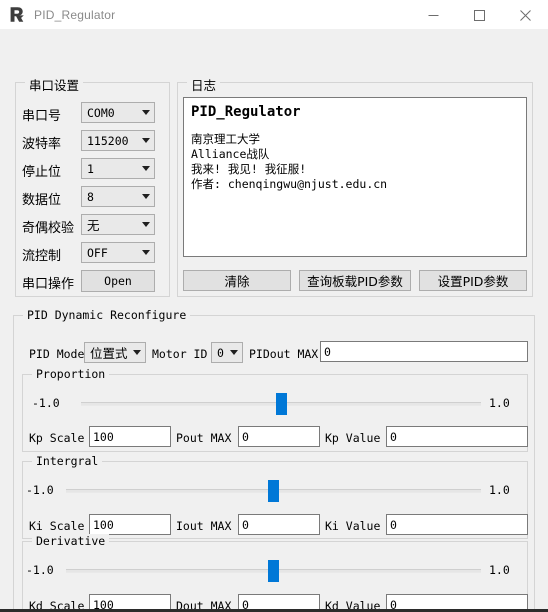 The height and width of the screenshot is (612, 548). I want to click on serial-port-value: COM0, so click(101, 112).